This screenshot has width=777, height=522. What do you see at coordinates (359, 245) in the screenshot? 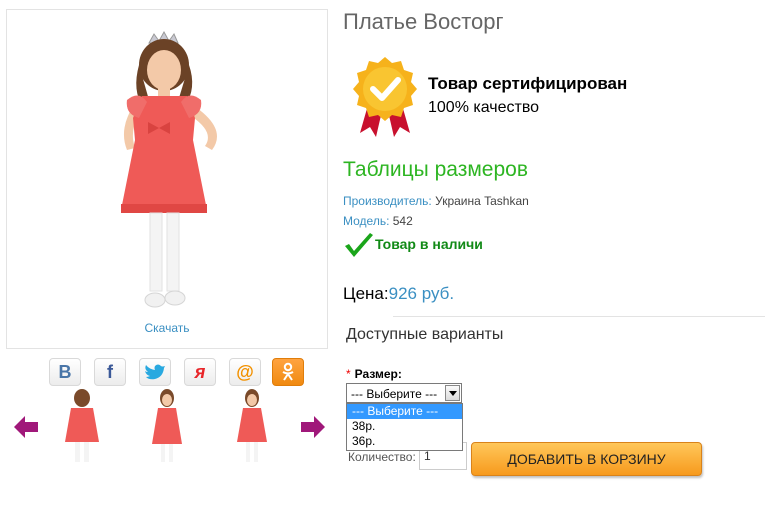
I see `checkmark-icon` at bounding box center [359, 245].